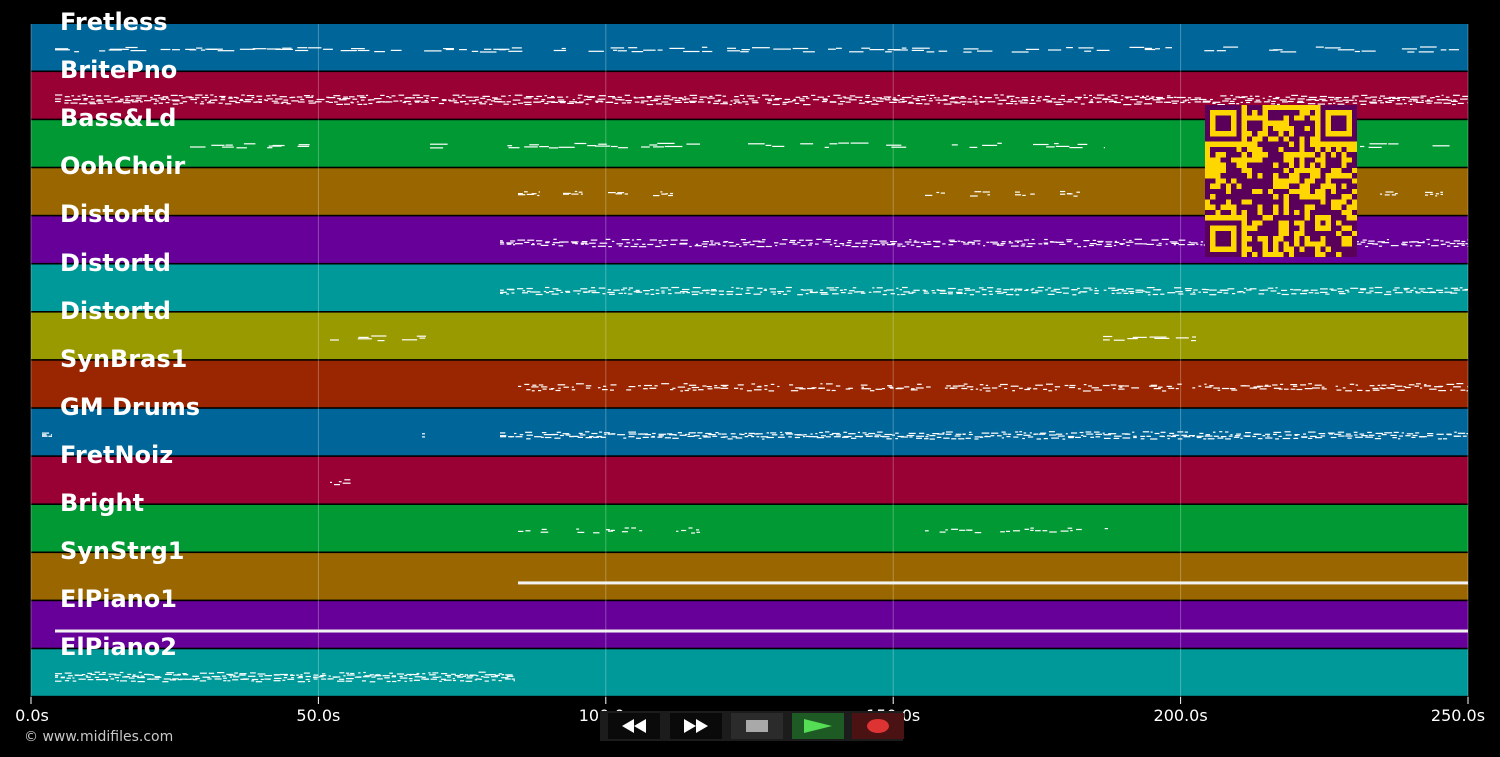  I want to click on qr-code, so click(1281, 181).